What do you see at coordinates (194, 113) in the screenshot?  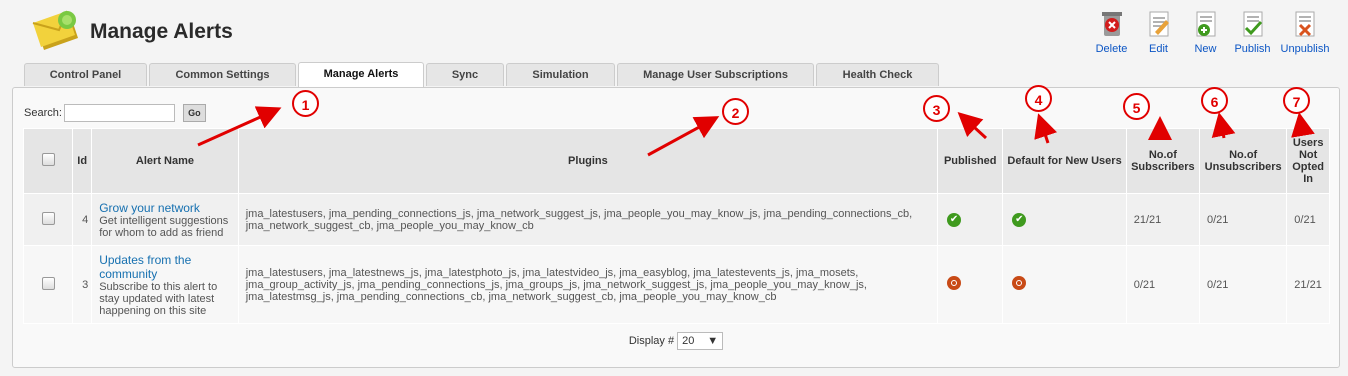 I see `go-button: Go` at bounding box center [194, 113].